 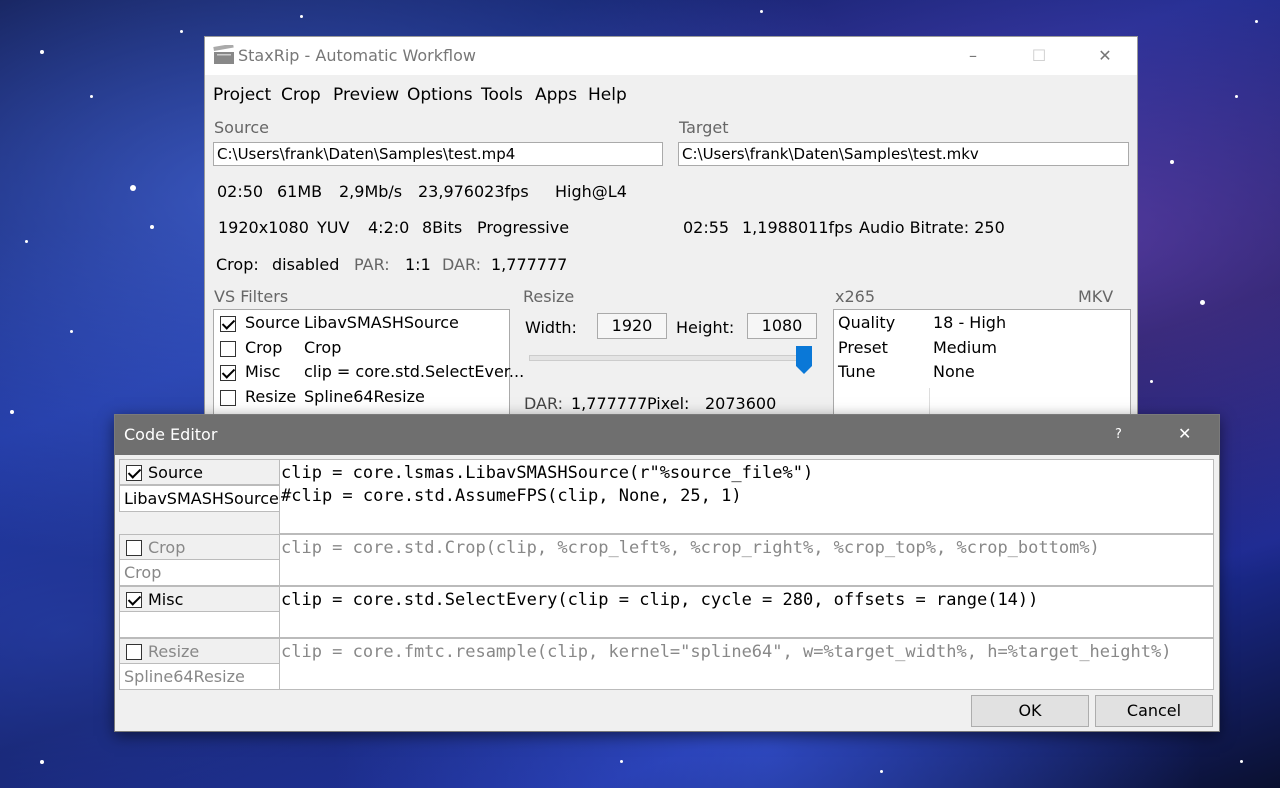 I want to click on source-group-label: Source, so click(x=241, y=127).